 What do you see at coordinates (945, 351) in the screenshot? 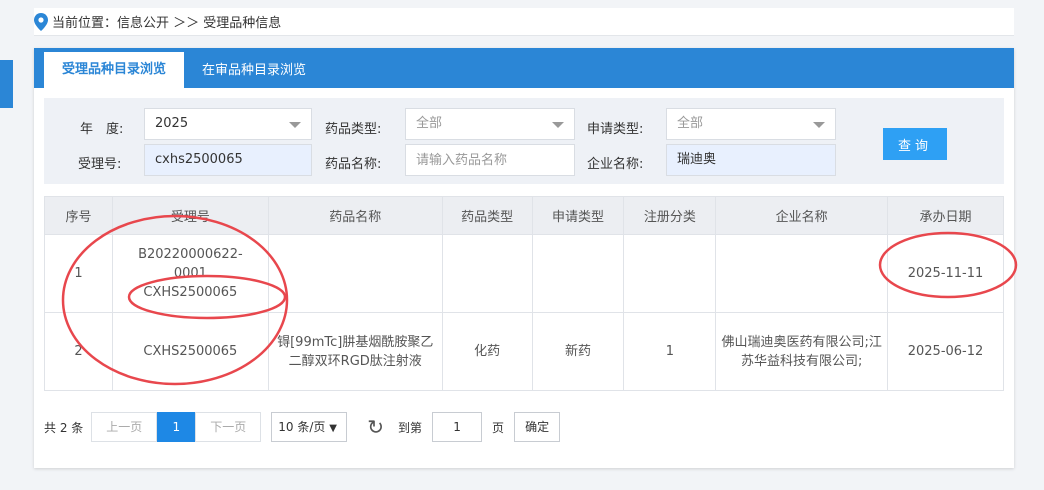
I see `cell-date: 2025-06-12` at bounding box center [945, 351].